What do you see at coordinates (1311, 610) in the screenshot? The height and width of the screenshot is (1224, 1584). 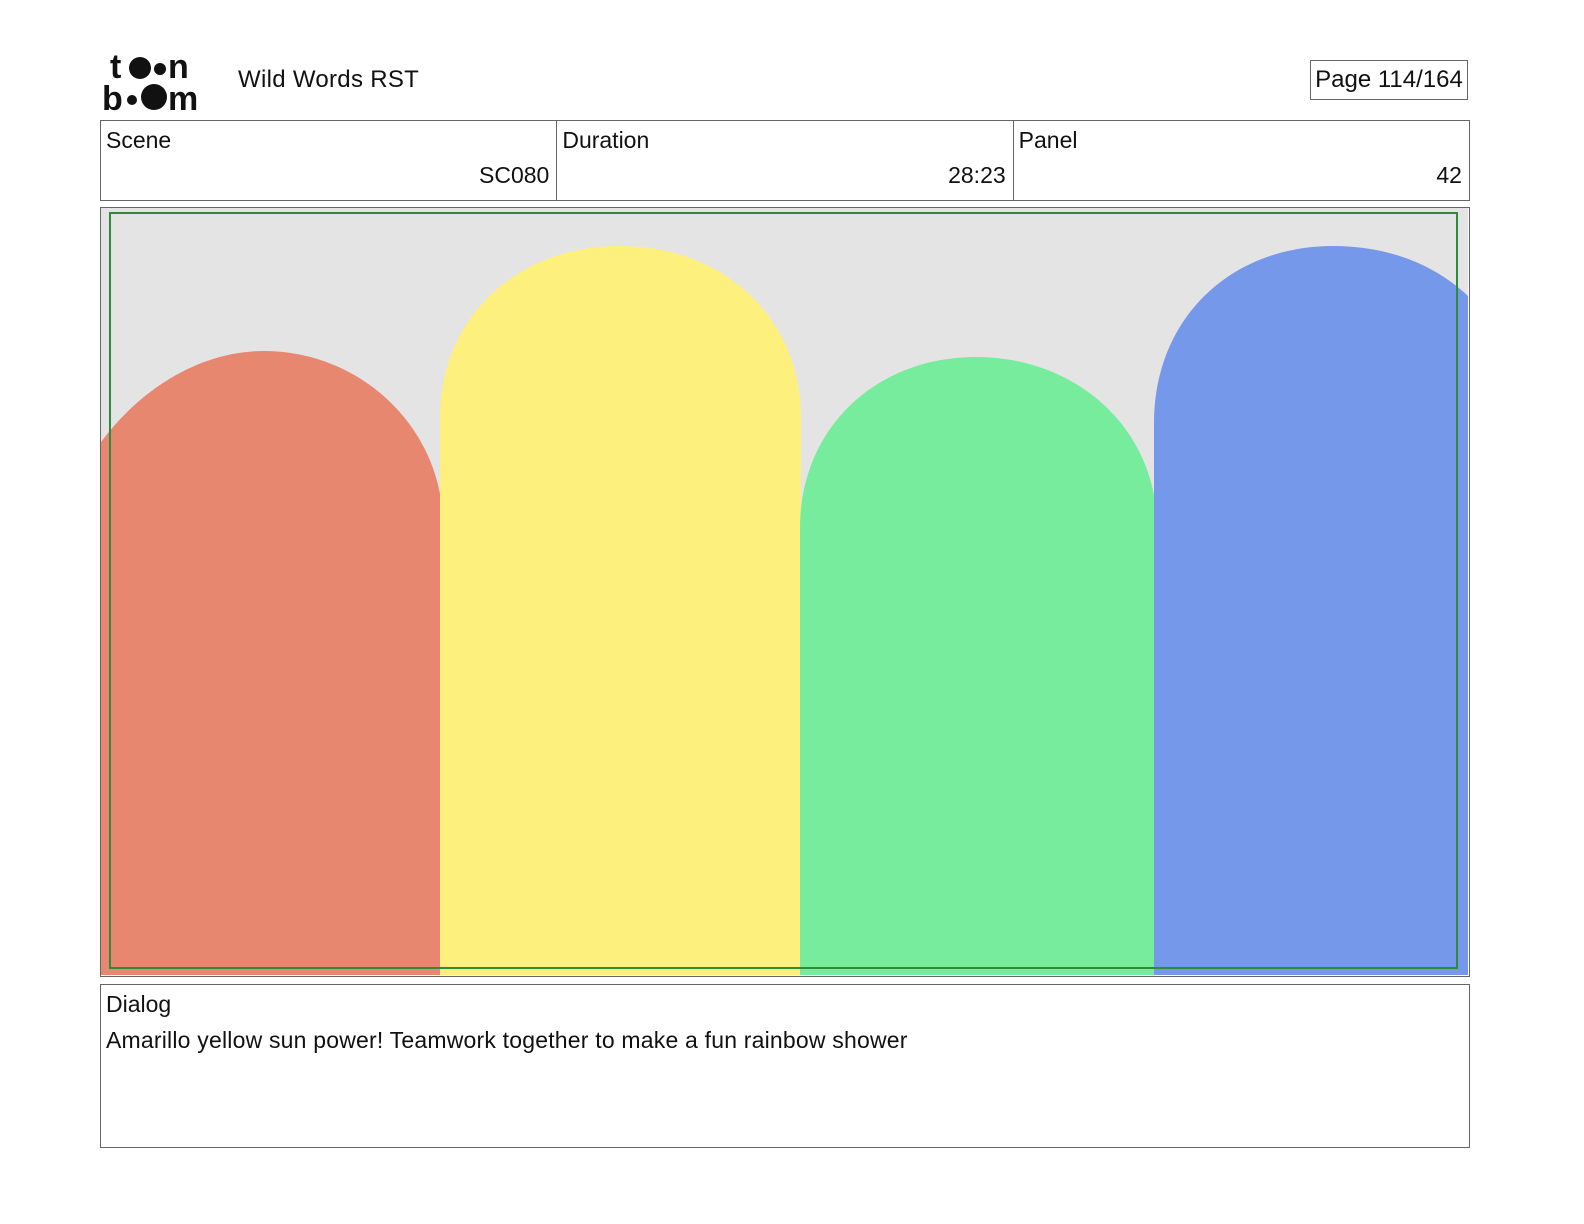 I see `blue-arch-shape` at bounding box center [1311, 610].